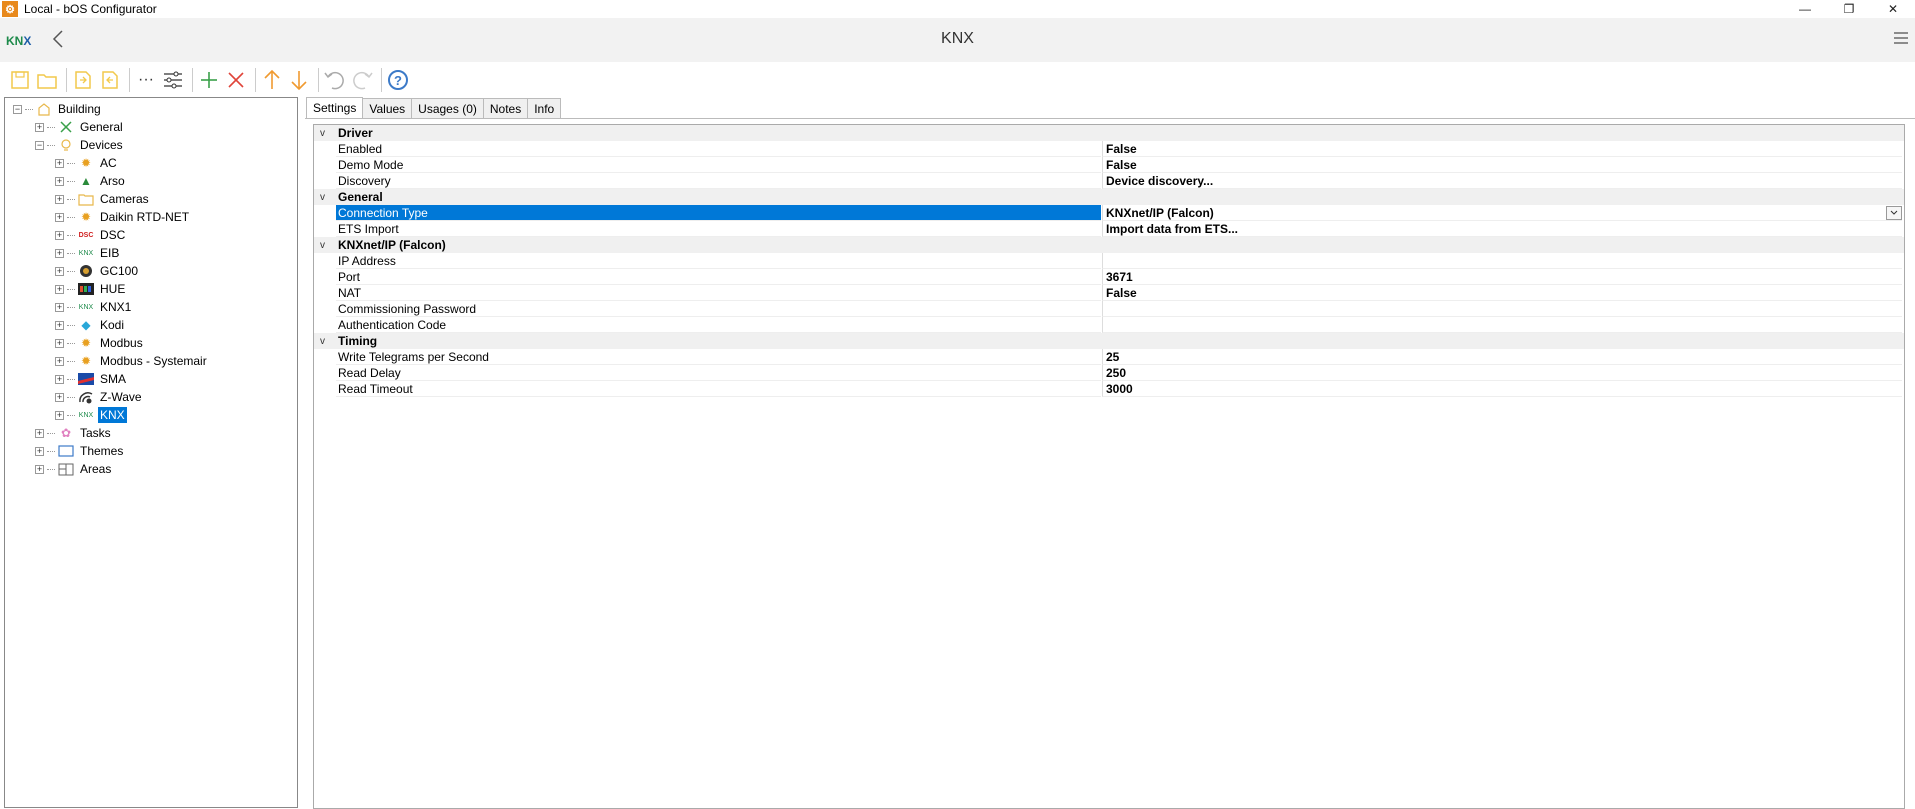 The image size is (1915, 809). What do you see at coordinates (100, 343) in the screenshot?
I see `tree-node-modbus: + ✹ Modbus` at bounding box center [100, 343].